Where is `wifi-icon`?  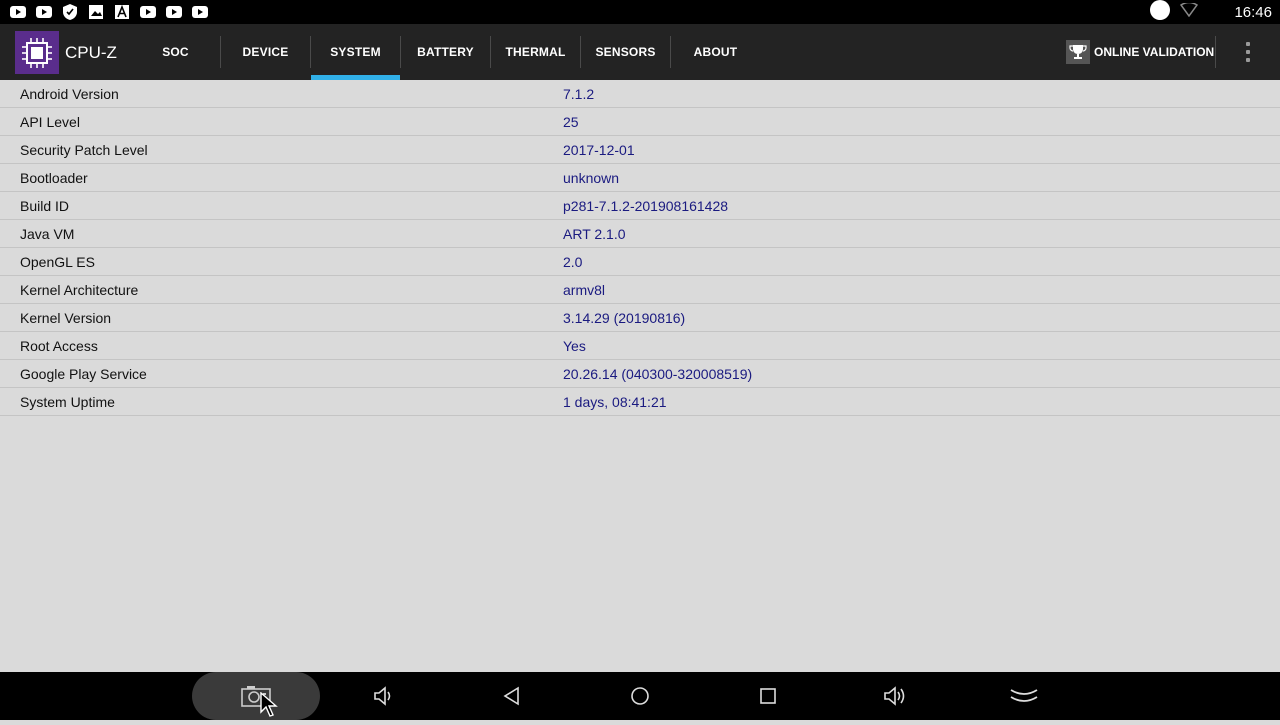 wifi-icon is located at coordinates (1189, 11).